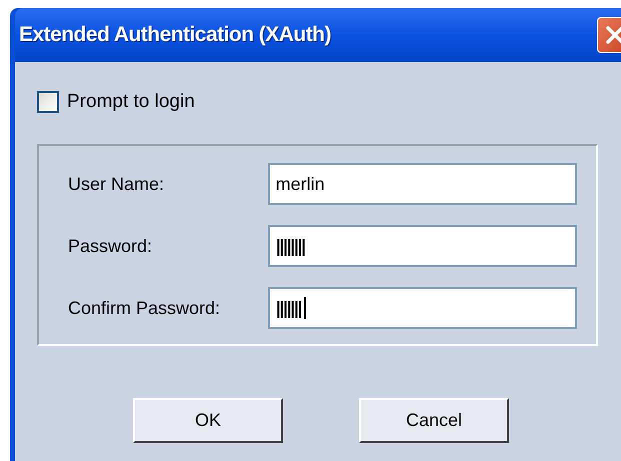  I want to click on close-icon, so click(613, 35).